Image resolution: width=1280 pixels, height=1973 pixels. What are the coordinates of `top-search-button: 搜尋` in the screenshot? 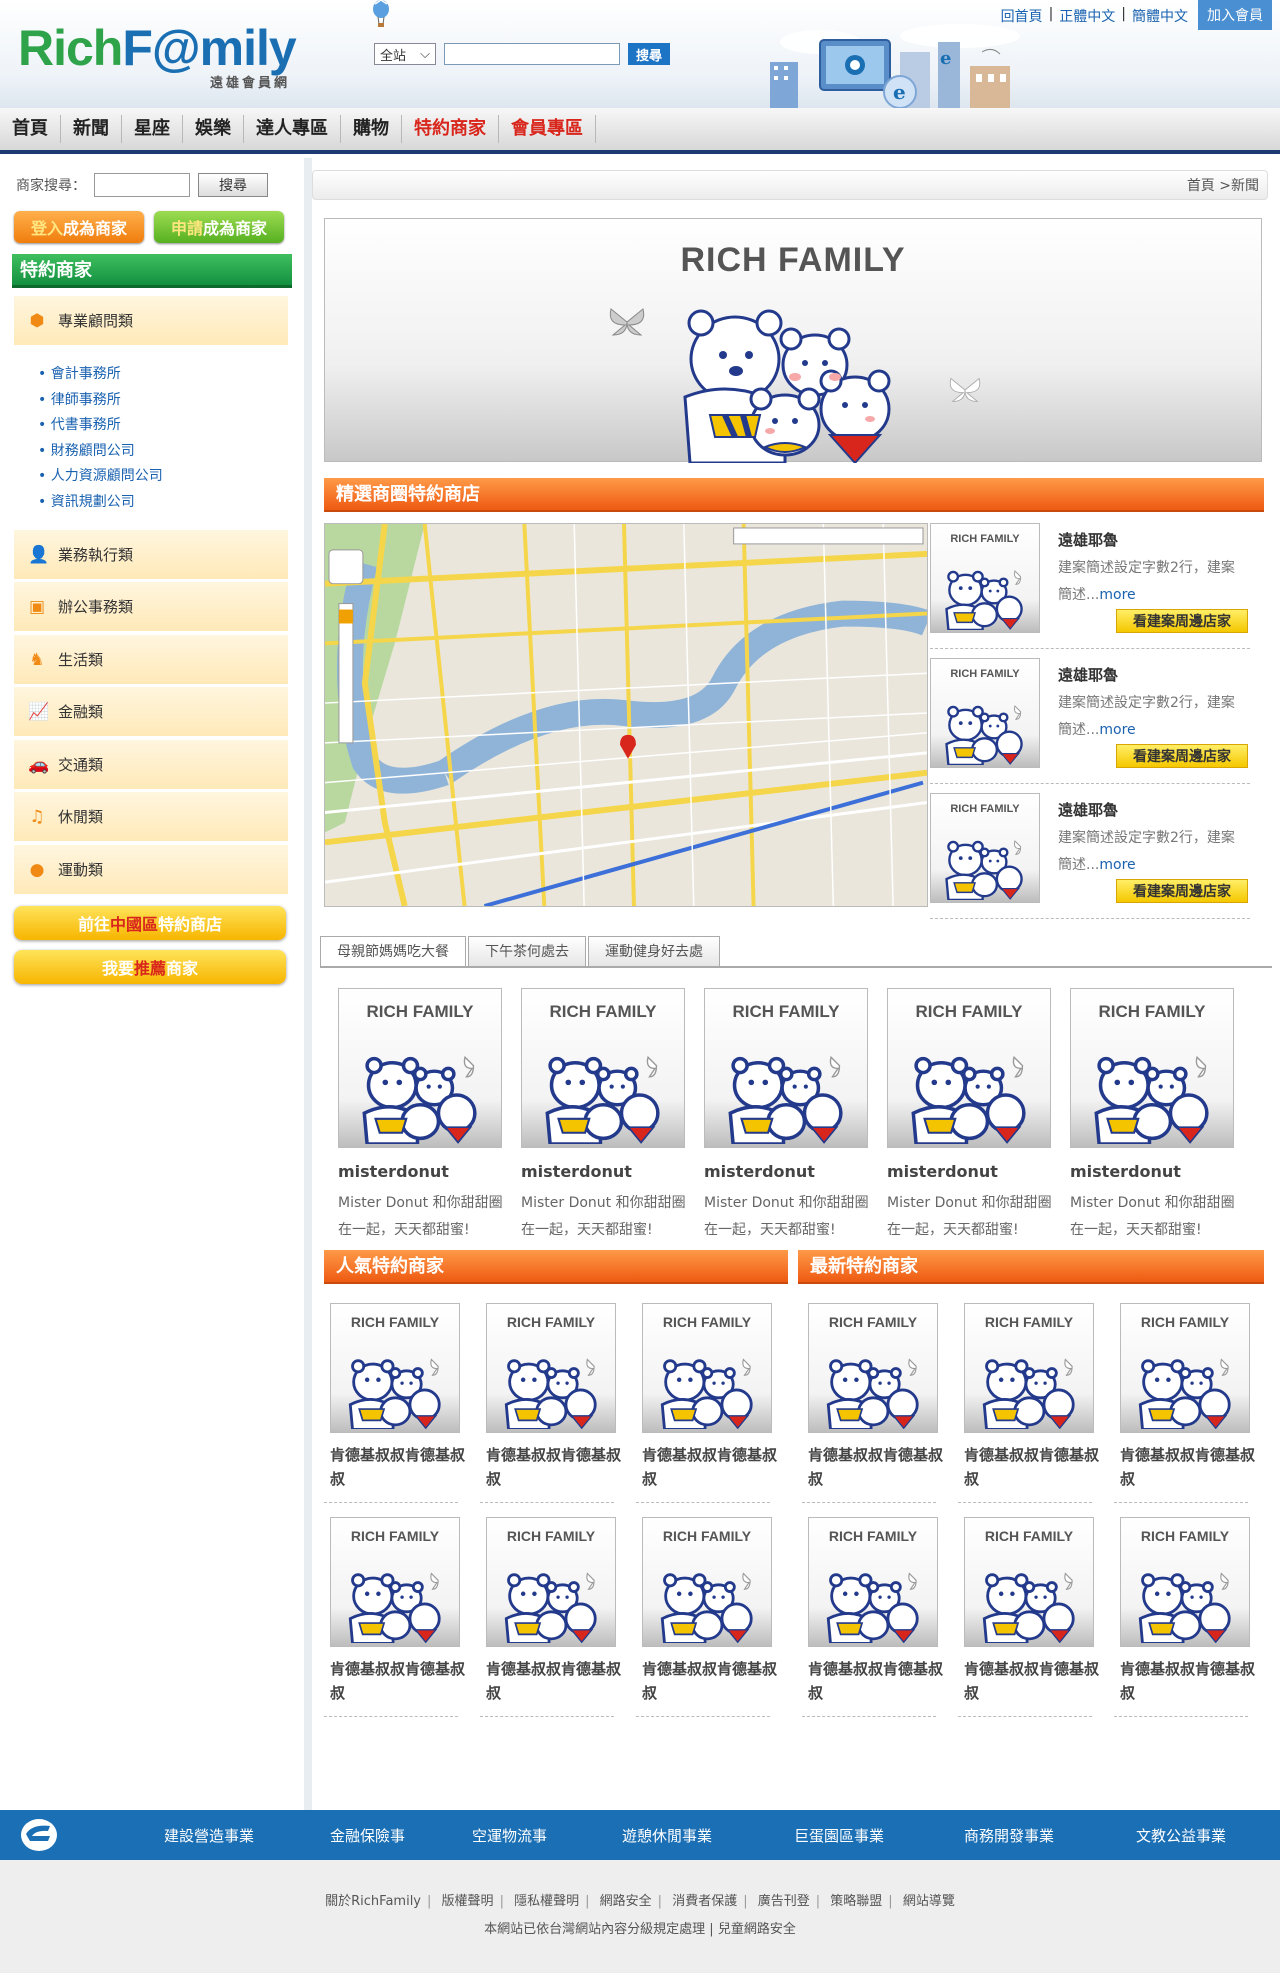 It's located at (649, 54).